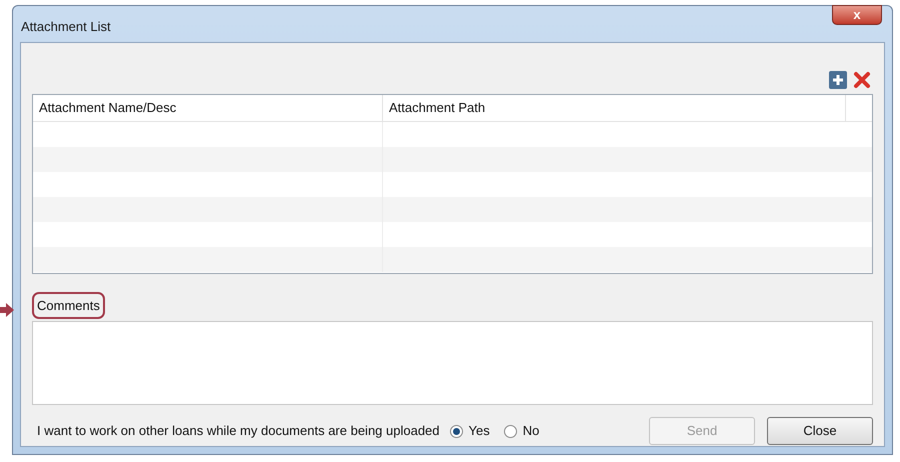 The image size is (900, 462). Describe the element at coordinates (522, 431) in the screenshot. I see `radio-option: No` at that location.